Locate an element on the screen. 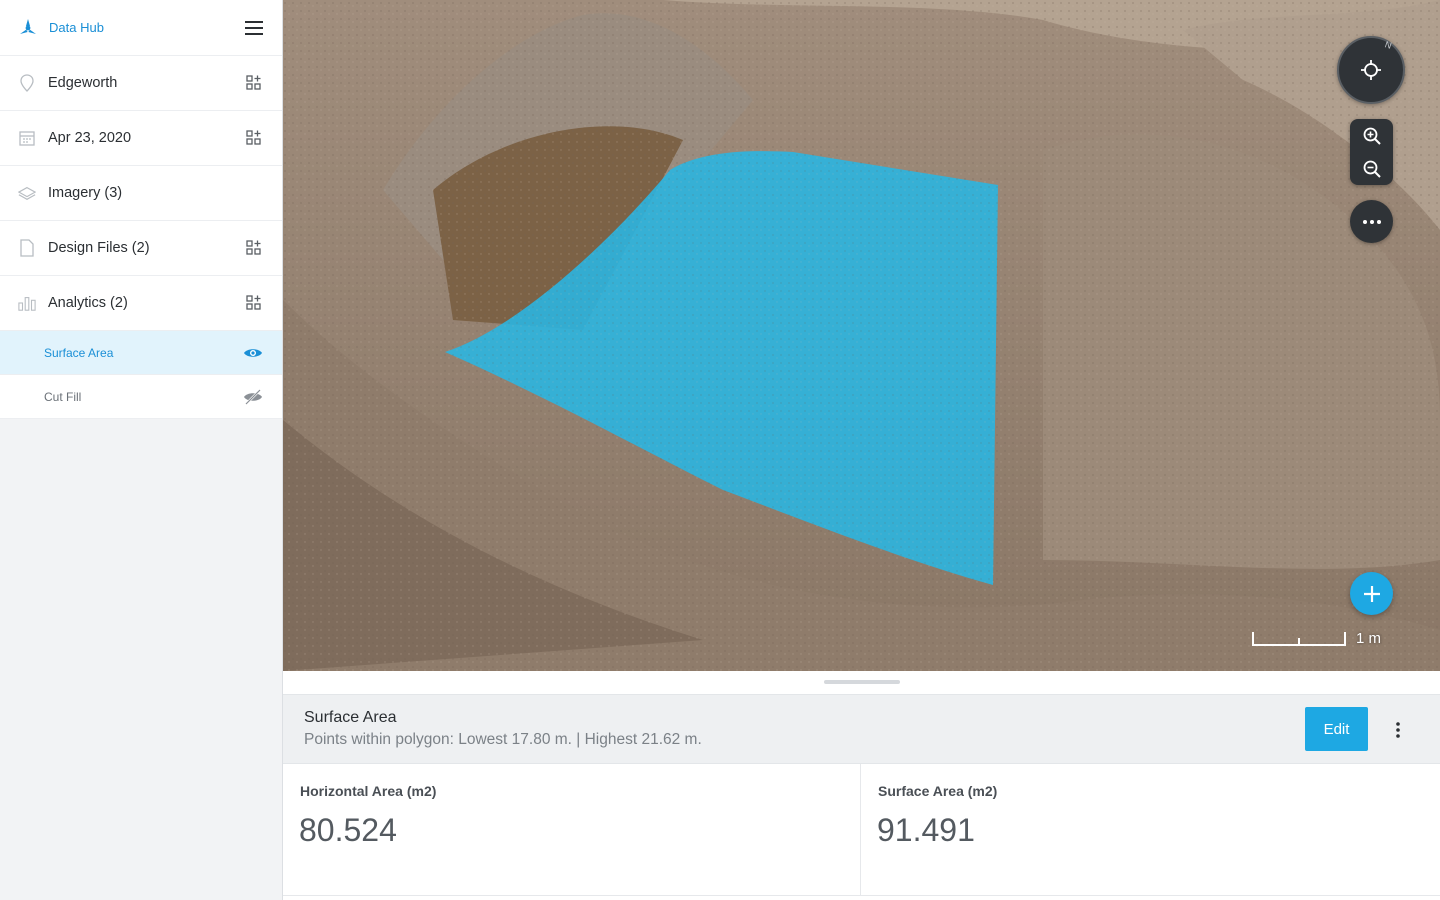  file-icon is located at coordinates (27, 248).